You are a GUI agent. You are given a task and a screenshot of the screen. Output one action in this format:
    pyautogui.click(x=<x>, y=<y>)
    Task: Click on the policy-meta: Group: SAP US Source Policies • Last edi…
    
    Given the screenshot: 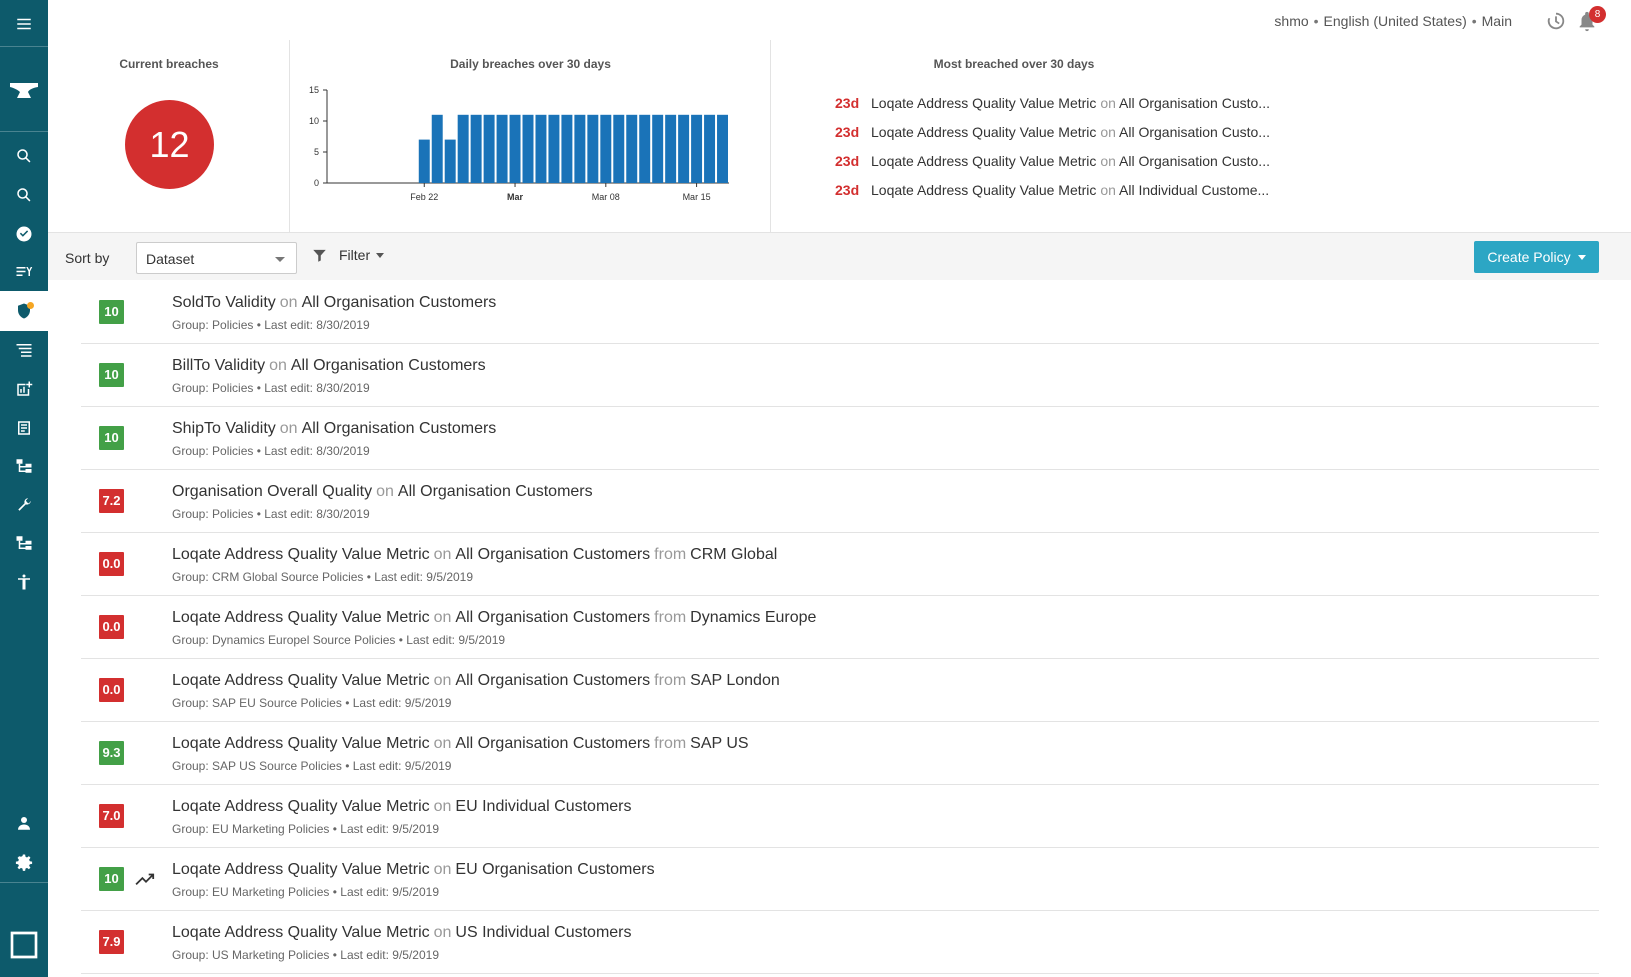 What is the action you would take?
    pyautogui.click(x=312, y=766)
    